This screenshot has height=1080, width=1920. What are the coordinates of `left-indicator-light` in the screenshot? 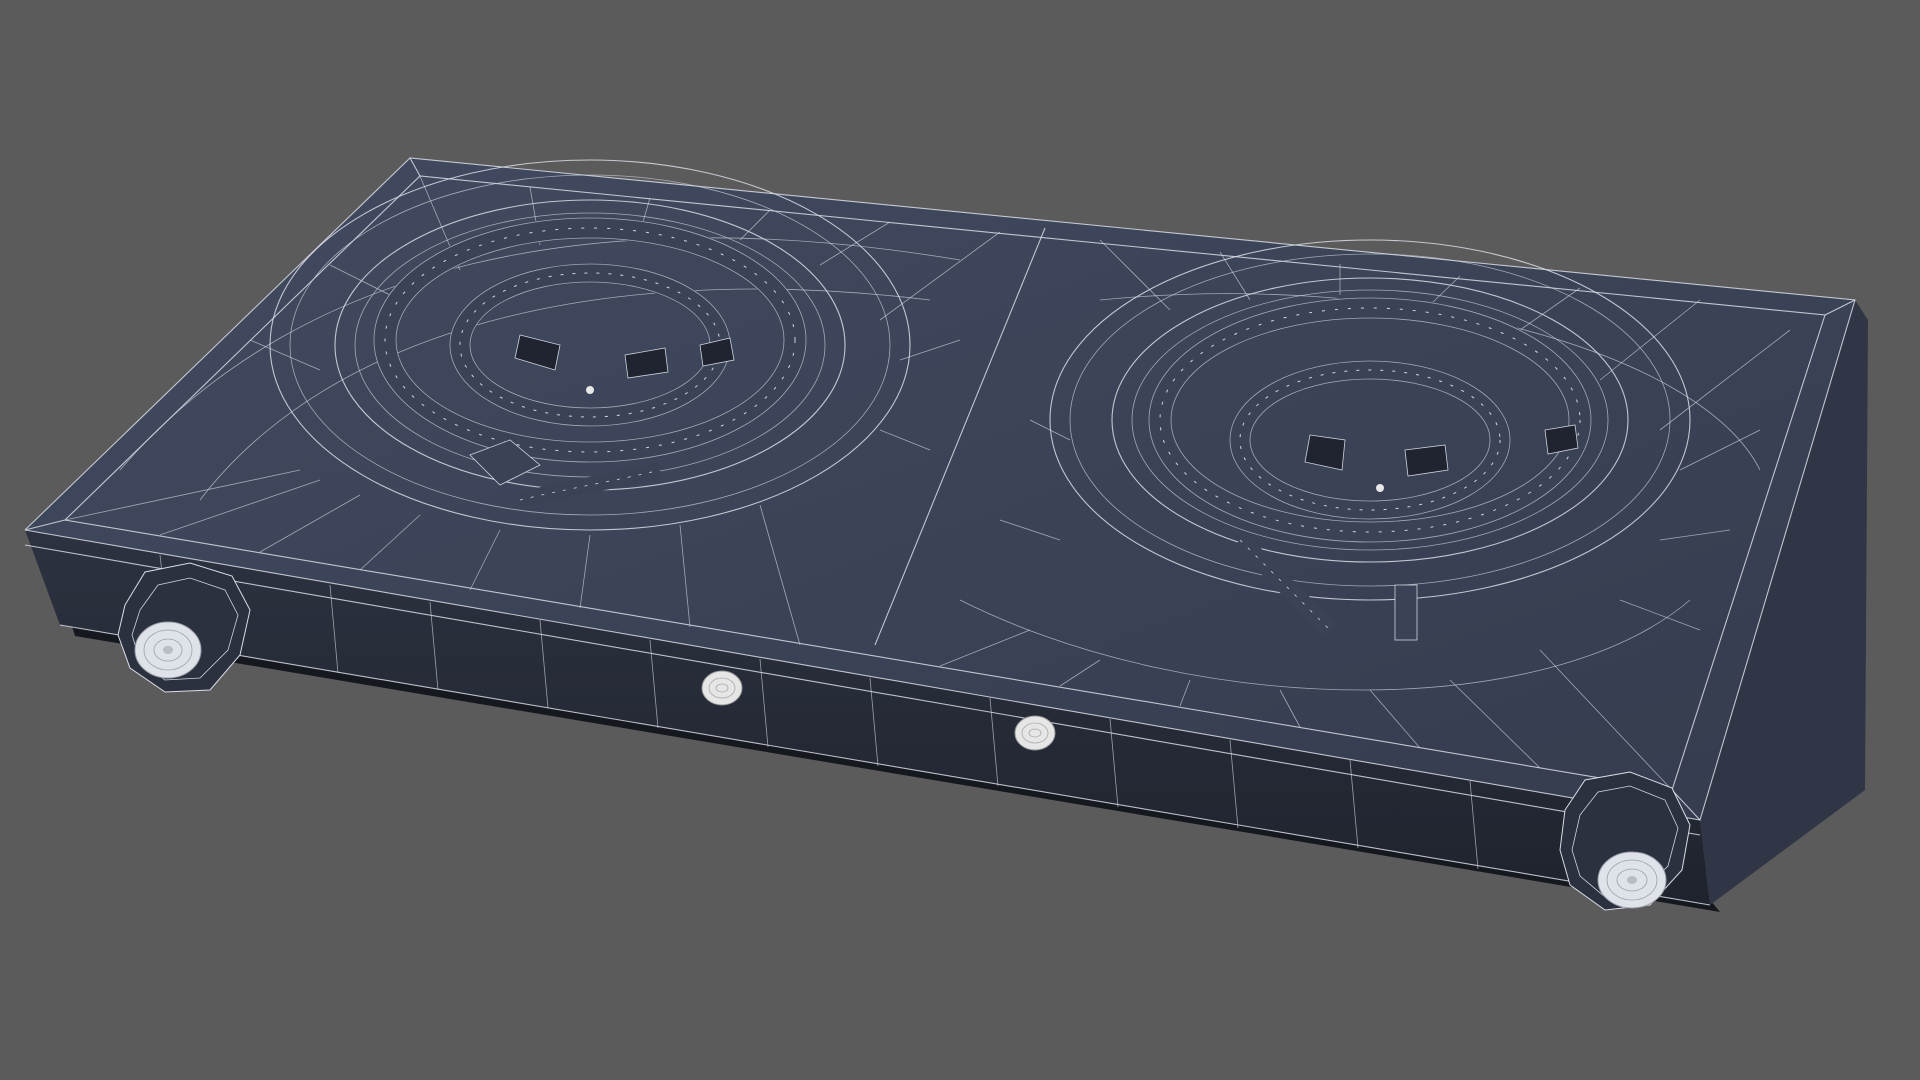 It's located at (722, 688).